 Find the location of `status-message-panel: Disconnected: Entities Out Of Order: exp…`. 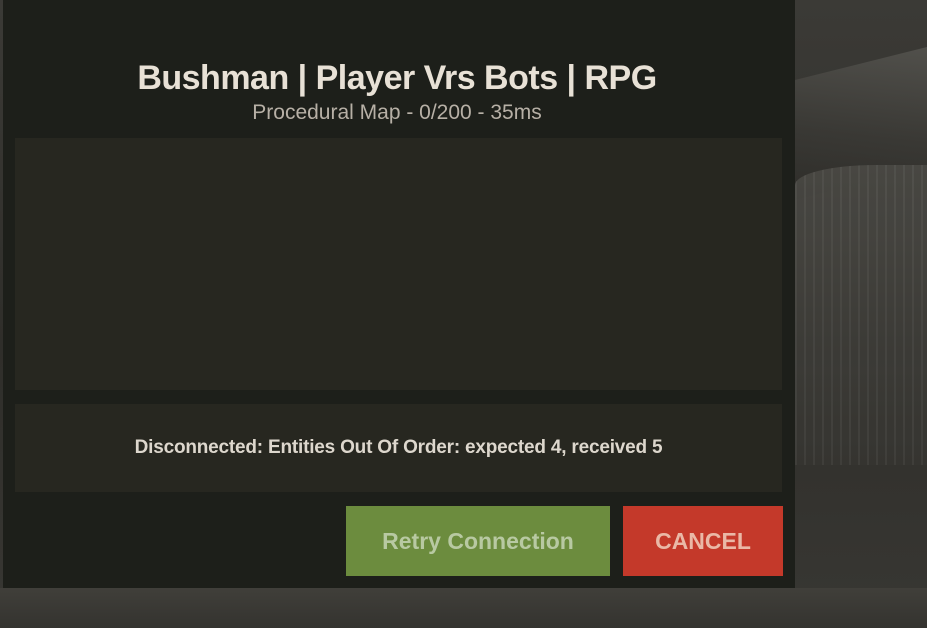

status-message-panel: Disconnected: Entities Out Of Order: exp… is located at coordinates (398, 448).